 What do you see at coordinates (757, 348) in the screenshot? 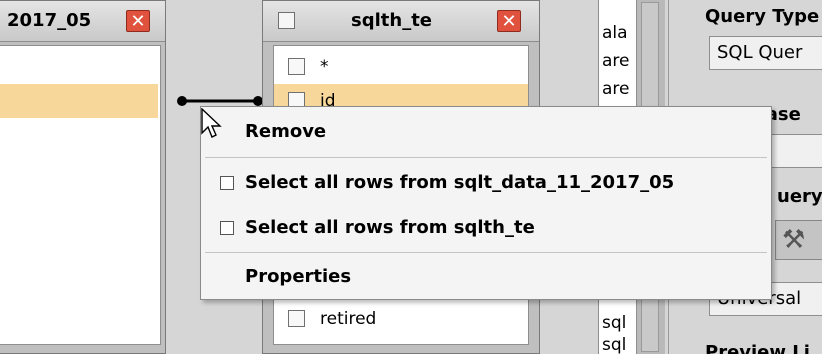
I see `preview-limit-label: Preview Li` at bounding box center [757, 348].